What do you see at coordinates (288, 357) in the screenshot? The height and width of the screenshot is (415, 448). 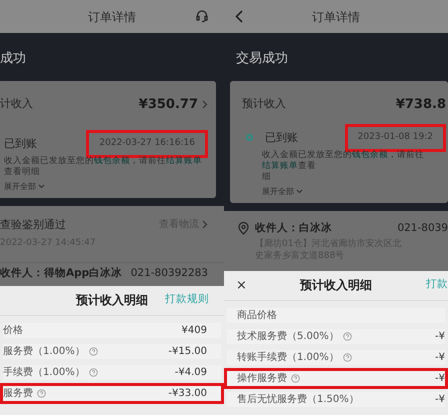 I see `fee-label: 转账手续费（1.00%）` at bounding box center [288, 357].